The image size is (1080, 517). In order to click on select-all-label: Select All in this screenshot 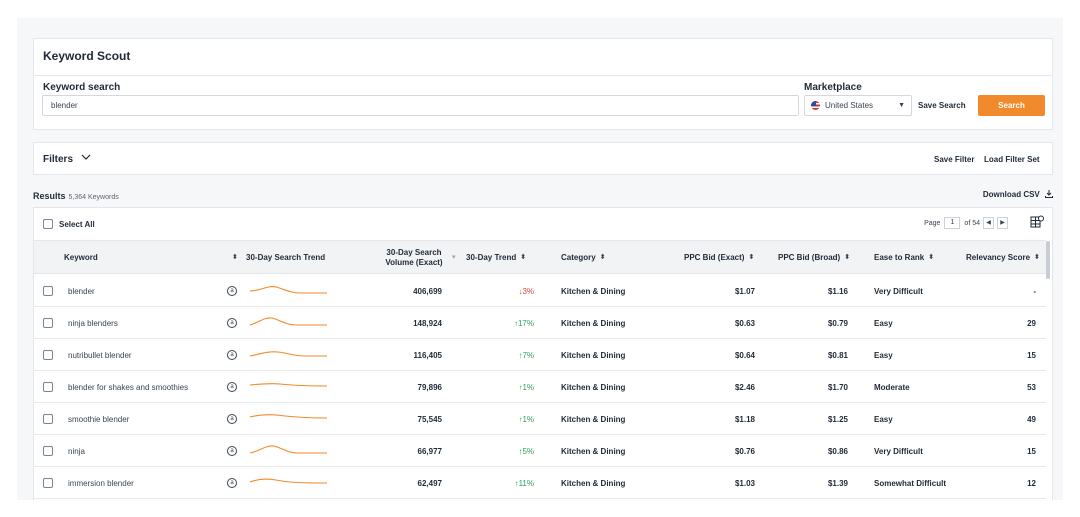, I will do `click(77, 224)`.